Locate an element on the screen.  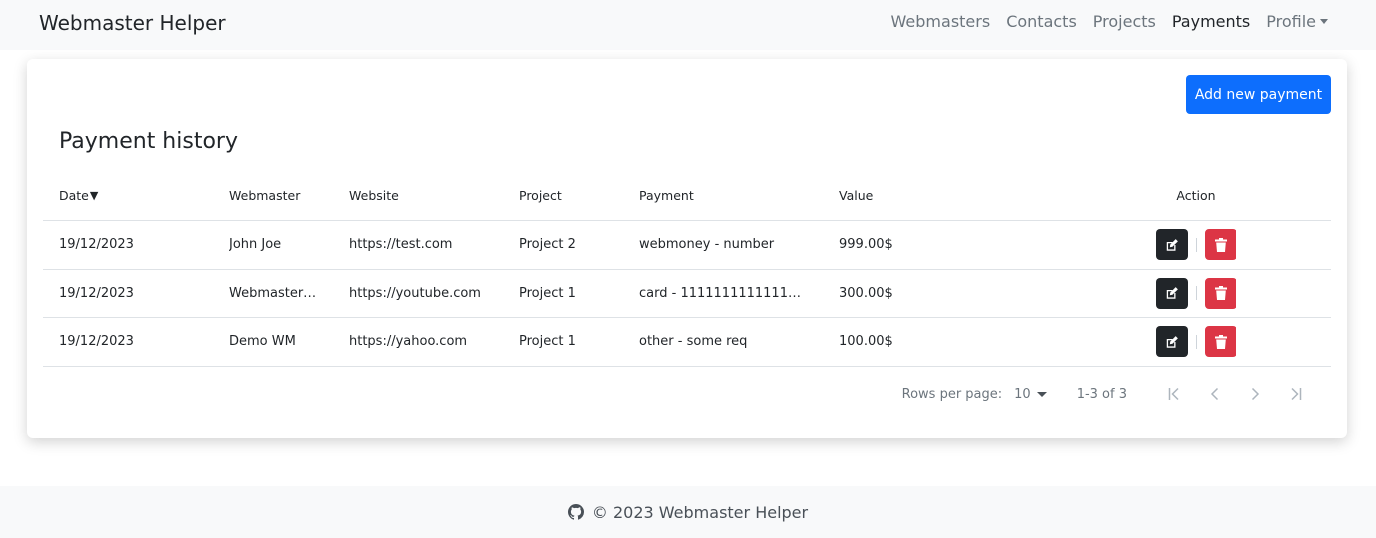
previous-page-icon is located at coordinates (1215, 394).